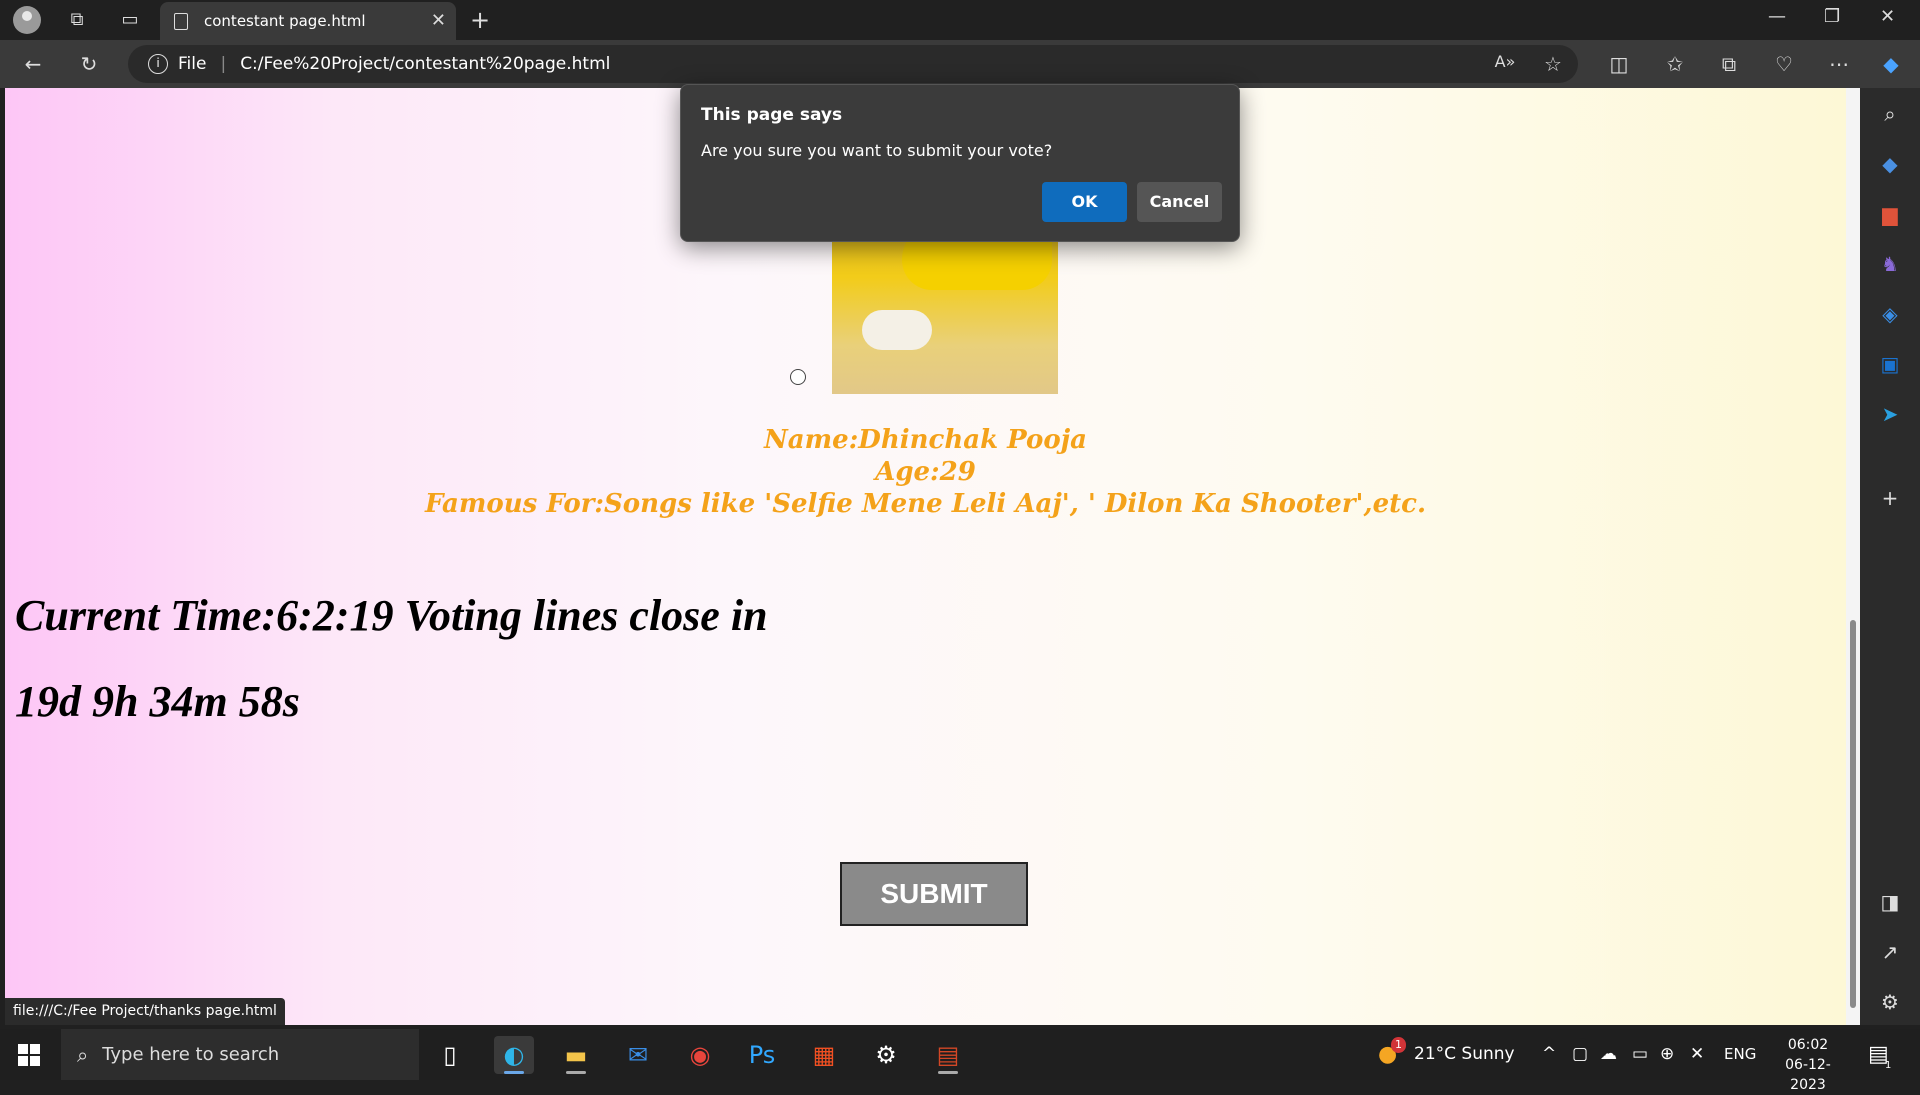 The width and height of the screenshot is (1920, 1095). Describe the element at coordinates (1549, 1054) in the screenshot. I see `show-hidden-icons-icon: ^` at that location.